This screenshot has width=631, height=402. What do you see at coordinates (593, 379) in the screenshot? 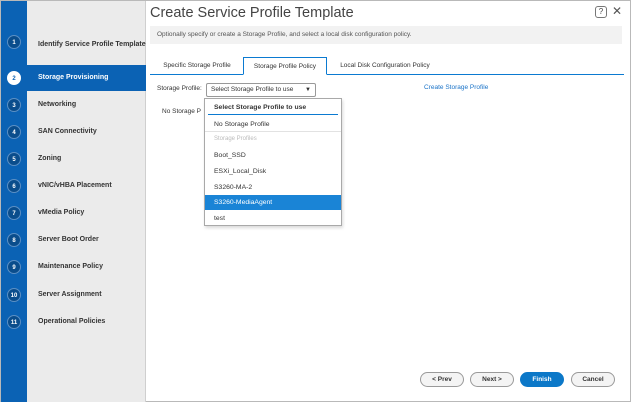
I see `cancel-button: Cancel` at bounding box center [593, 379].